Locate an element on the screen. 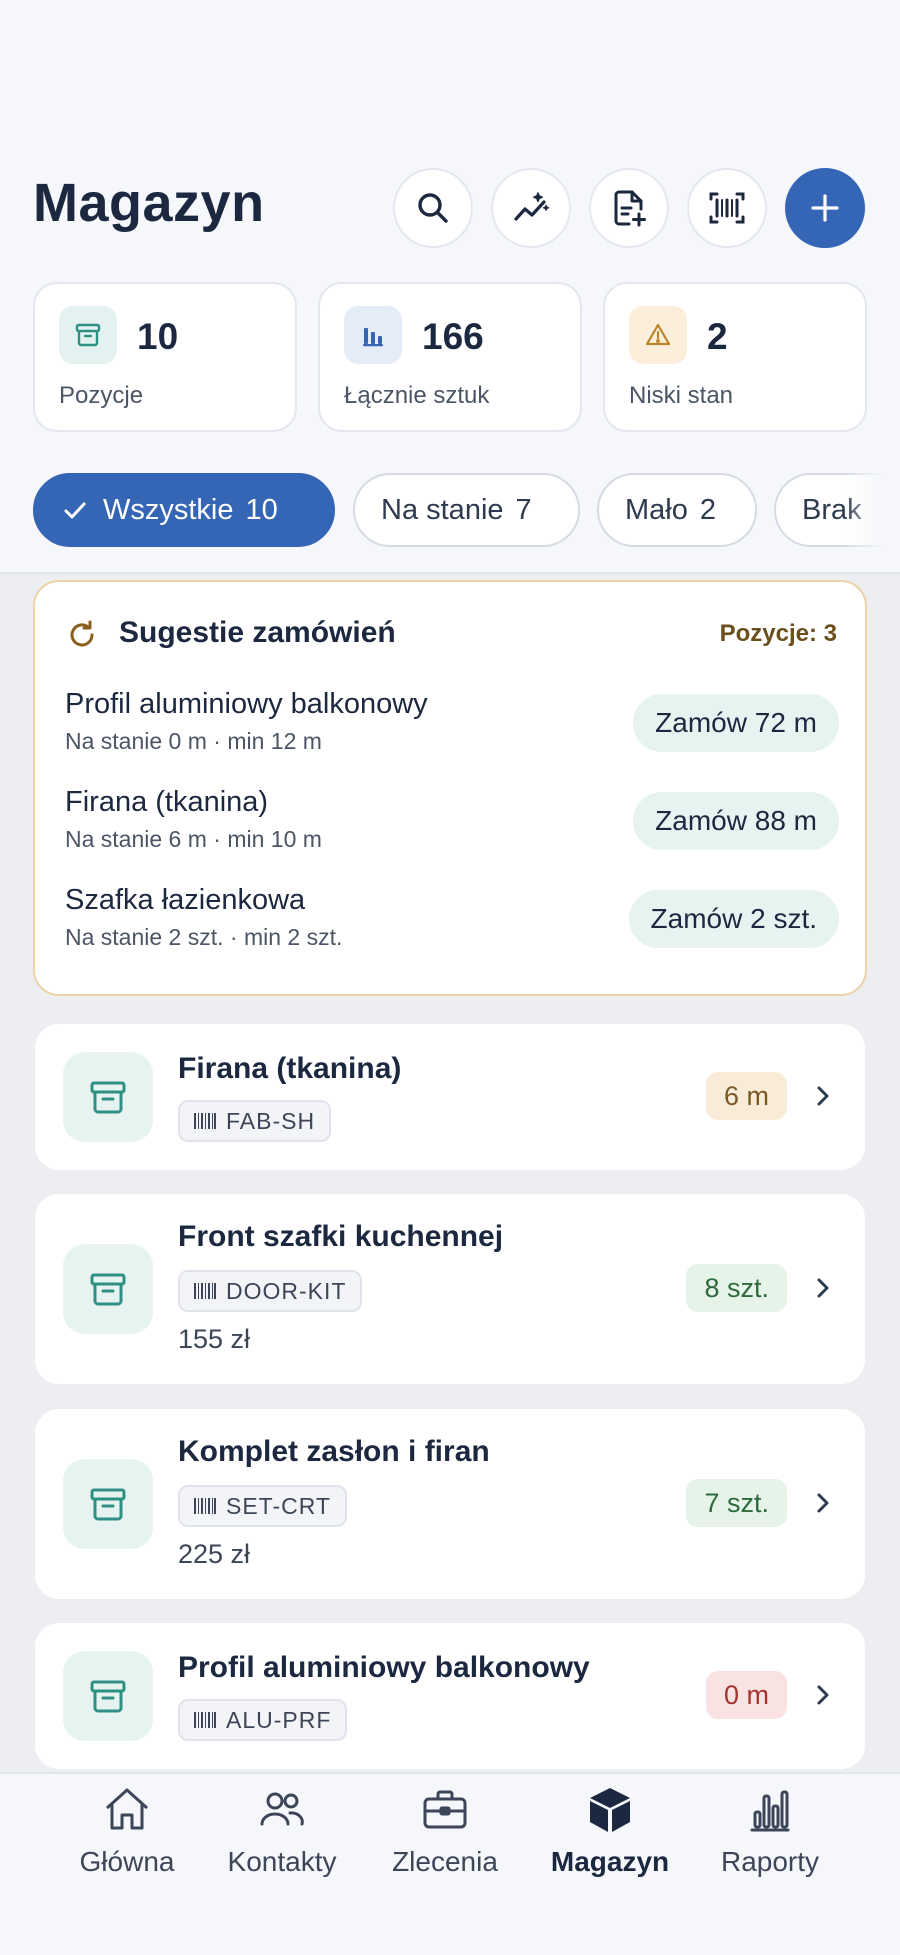  nav-reports: Raporty is located at coordinates (770, 1839).